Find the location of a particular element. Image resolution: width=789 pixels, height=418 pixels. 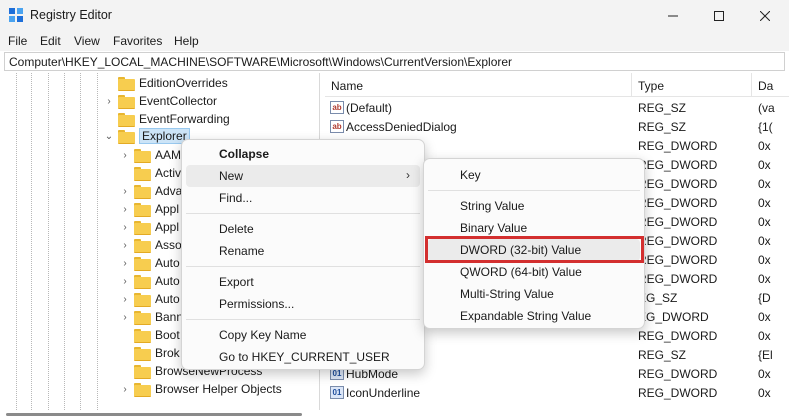

export-menu-item: Export is located at coordinates (303, 282).